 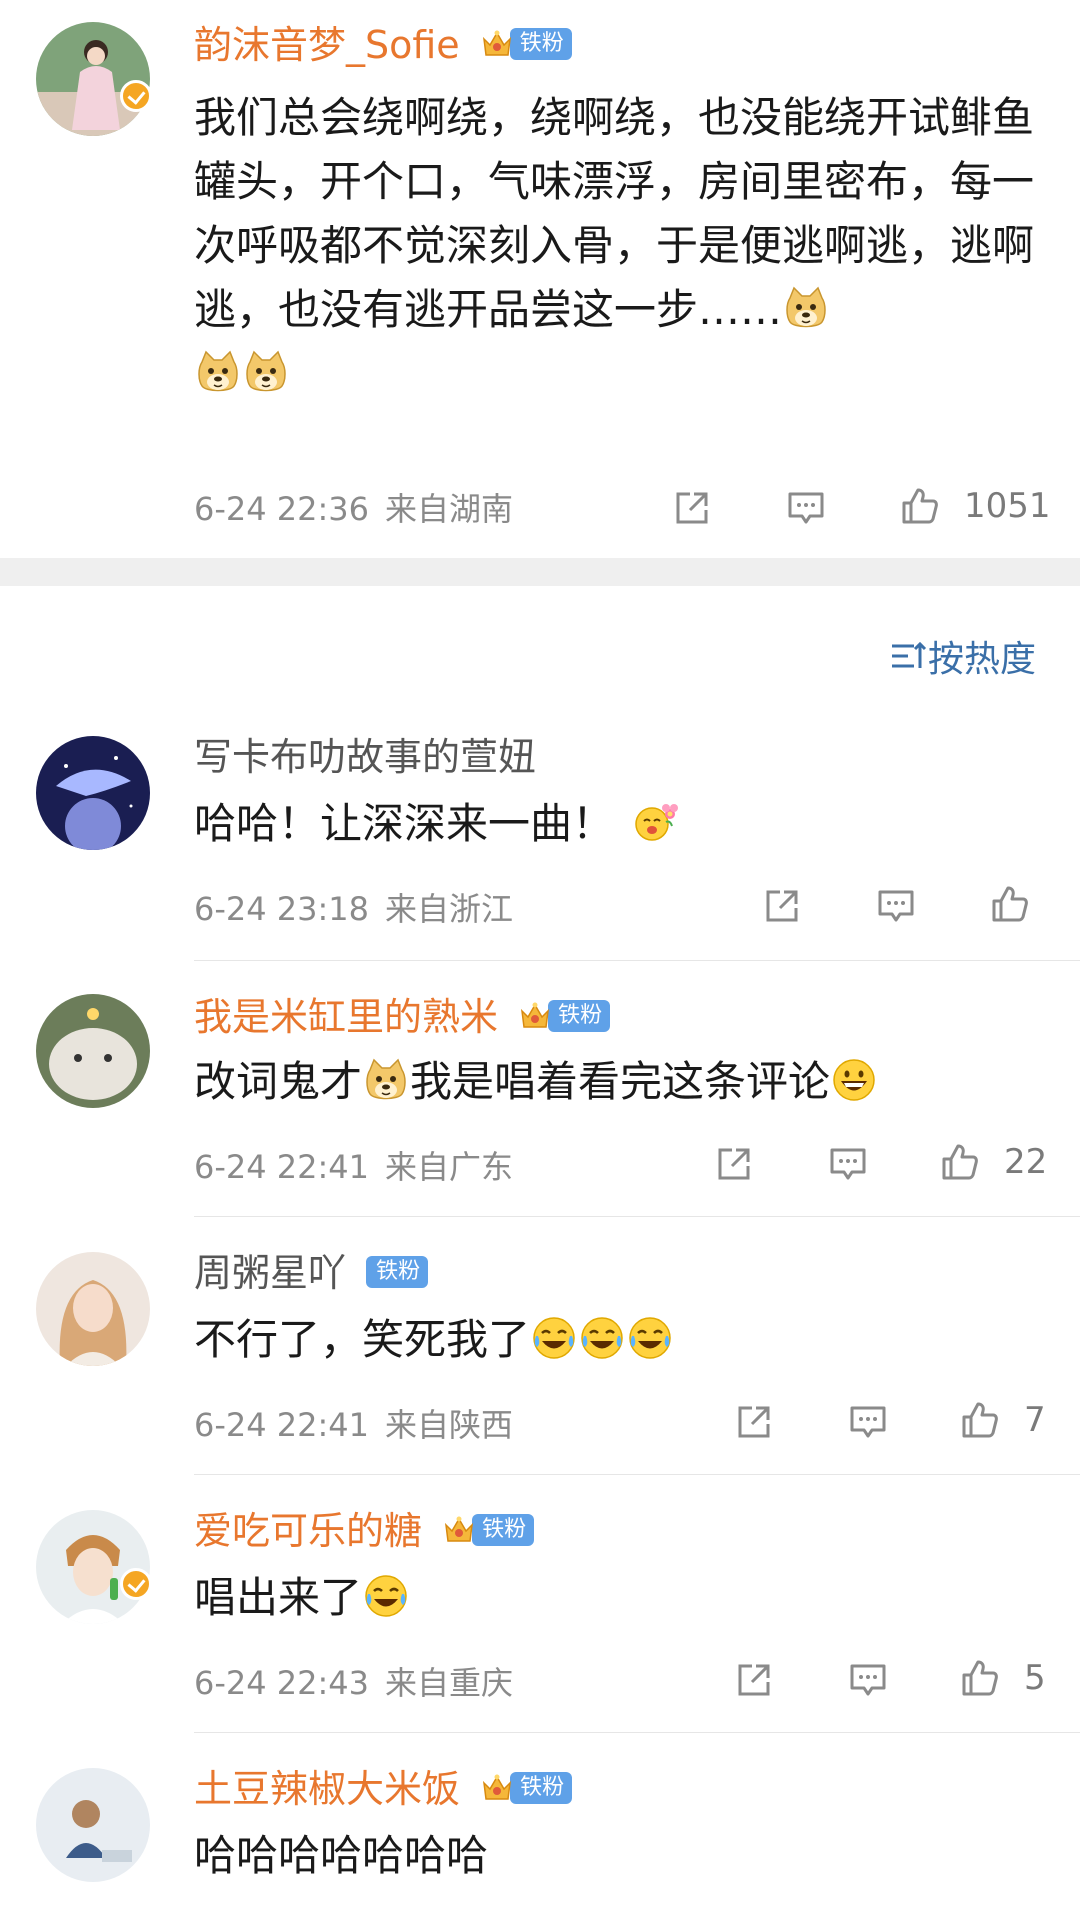 I want to click on sort-icon, so click(x=909, y=654).